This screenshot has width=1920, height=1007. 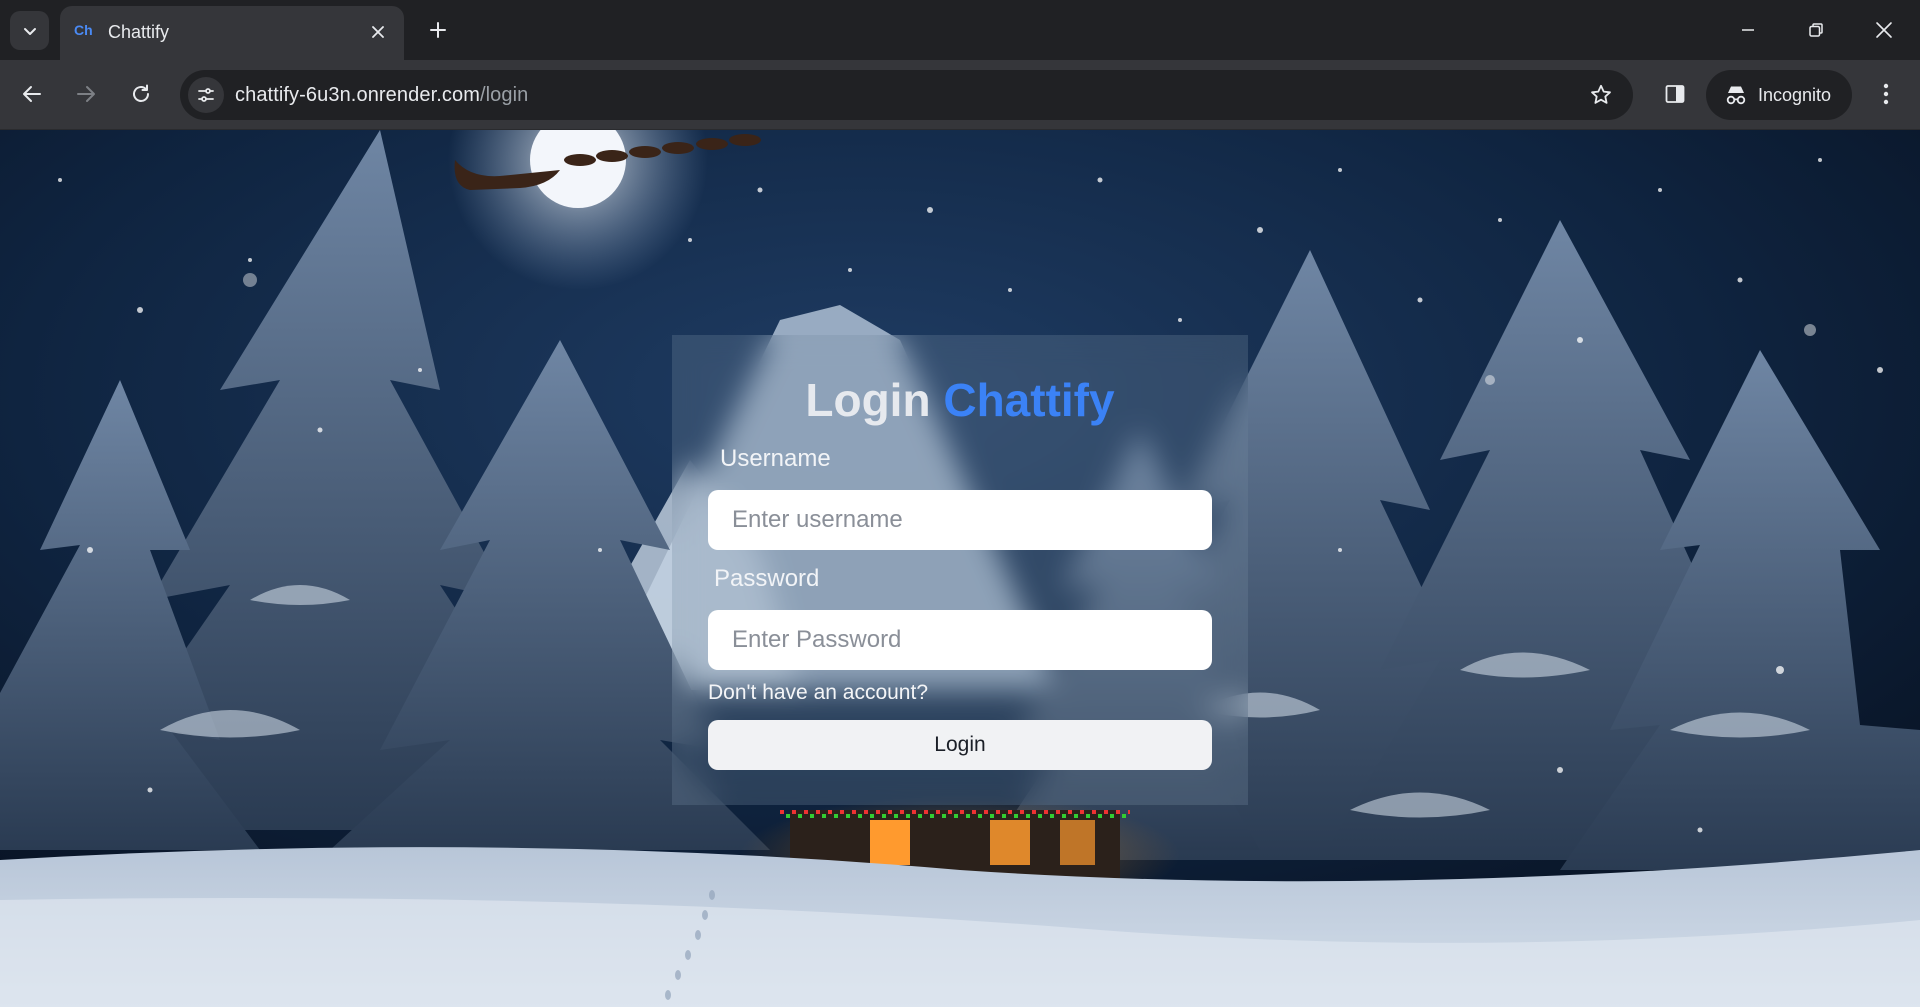 I want to click on arrow-left-icon, so click(x=32, y=94).